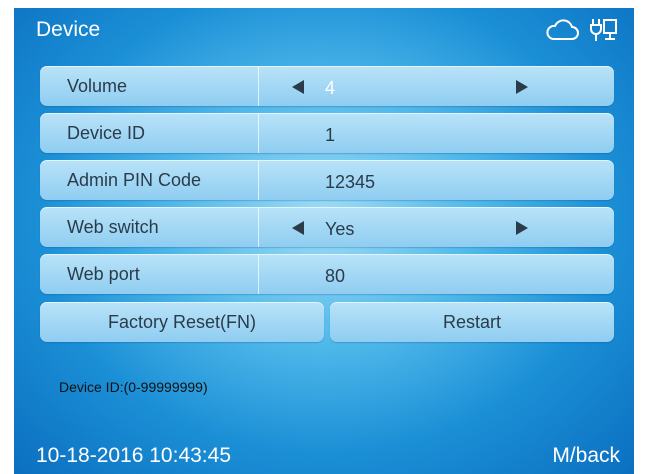 This screenshot has height=474, width=647. I want to click on cloud-icon, so click(562, 29).